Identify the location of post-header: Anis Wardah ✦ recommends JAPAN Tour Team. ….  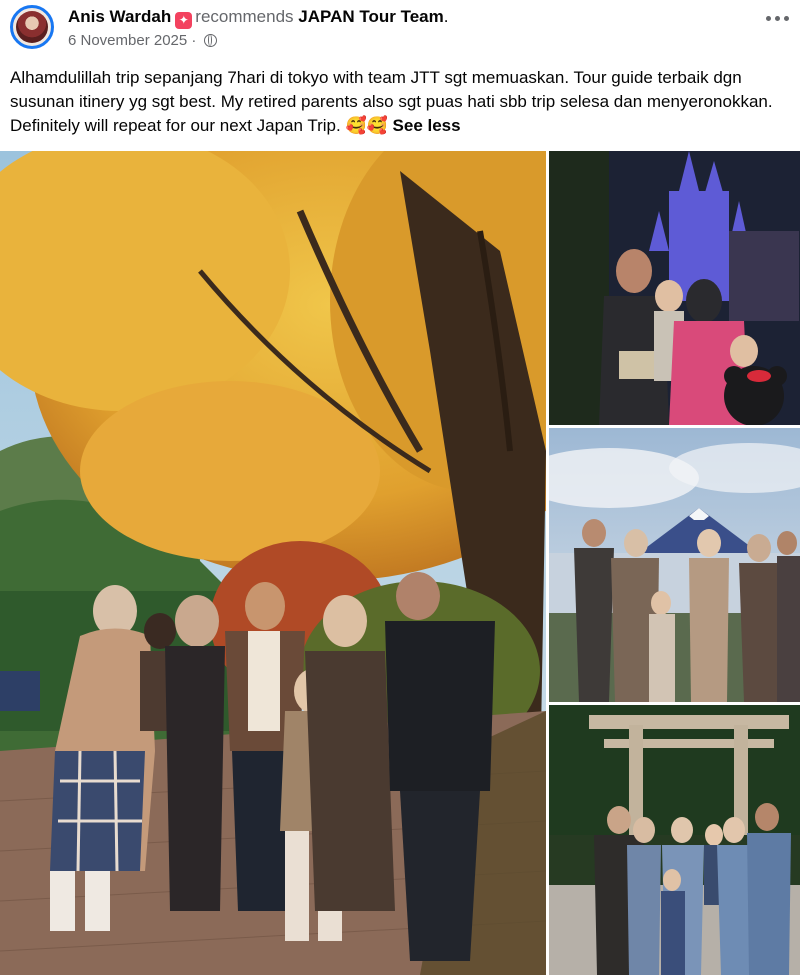
(400, 30).